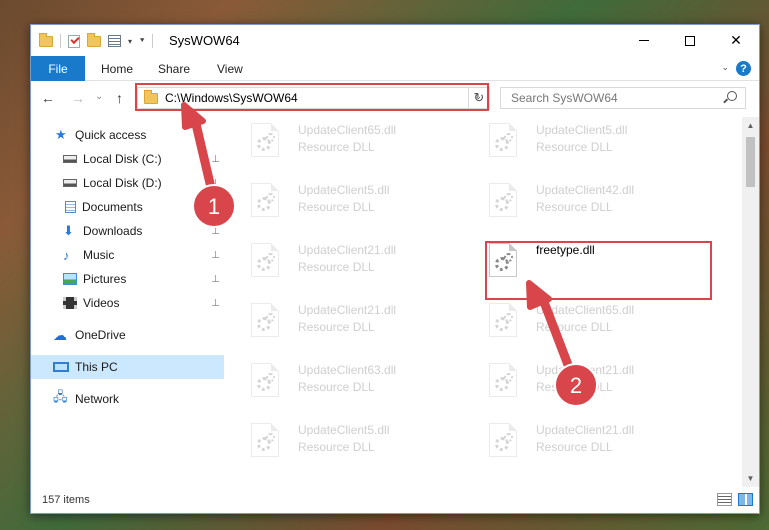 This screenshot has height=530, width=769. Describe the element at coordinates (745, 499) in the screenshot. I see `tiles-view-icon` at that location.